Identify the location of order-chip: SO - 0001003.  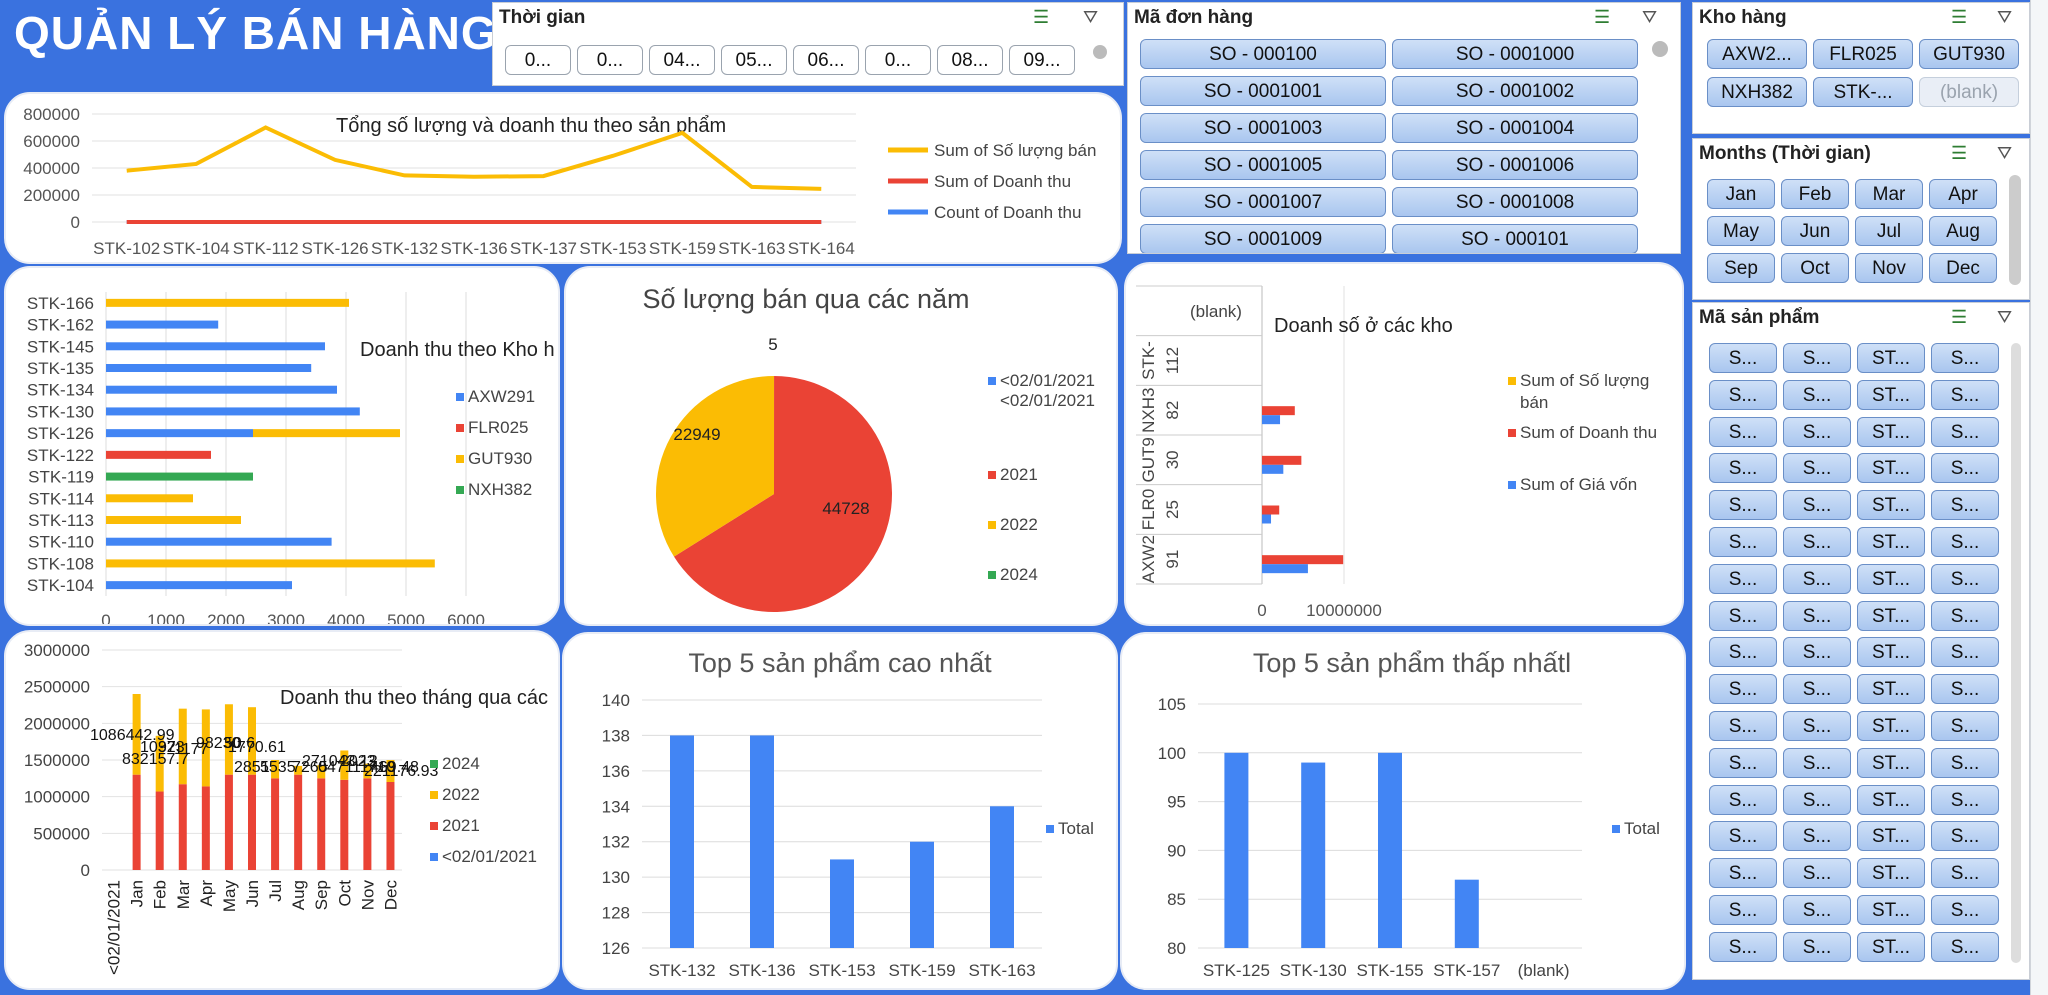
(1263, 128).